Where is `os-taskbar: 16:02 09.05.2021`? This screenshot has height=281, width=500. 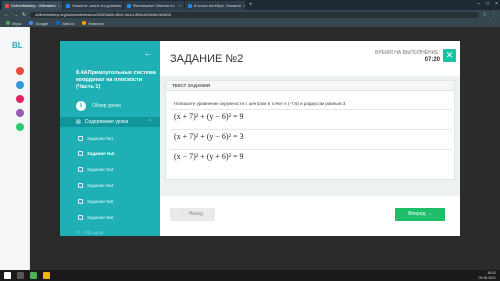
os-taskbar: 16:02 09.05.2021 is located at coordinates (250, 275).